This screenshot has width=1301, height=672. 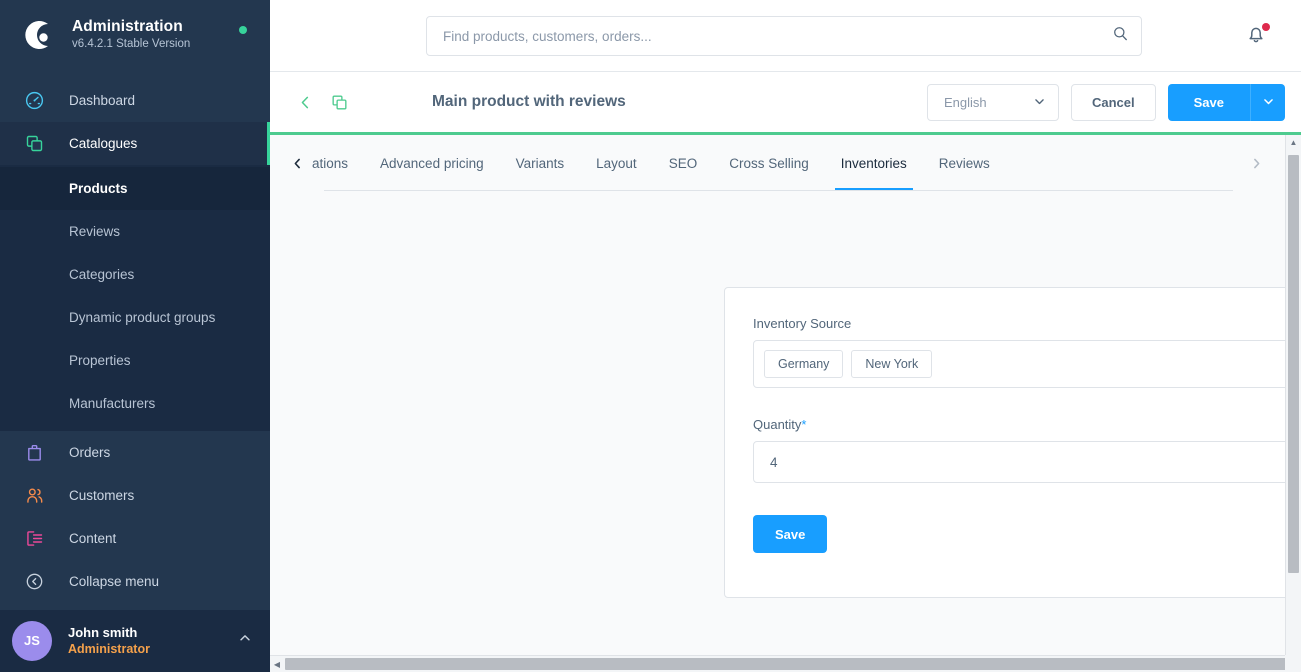 What do you see at coordinates (135, 231) in the screenshot?
I see `sidebar-item-reviews: Reviews` at bounding box center [135, 231].